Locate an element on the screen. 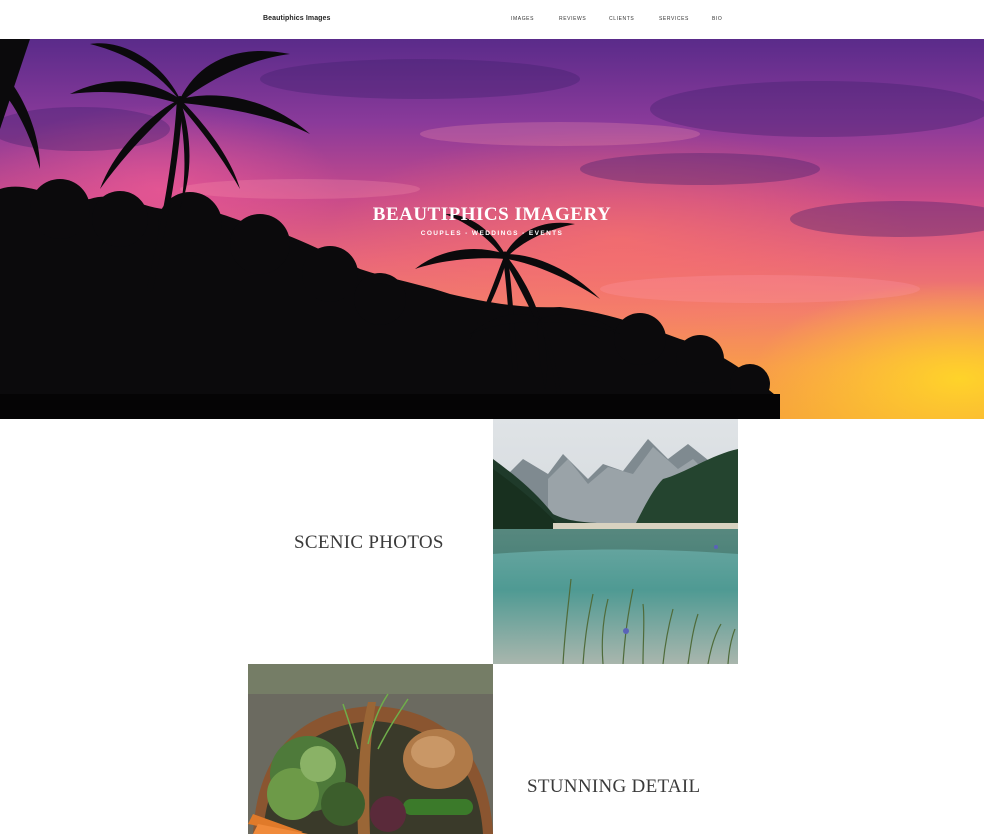 The height and width of the screenshot is (834, 984). nav-link-clients: CLIENTS is located at coordinates (621, 19).